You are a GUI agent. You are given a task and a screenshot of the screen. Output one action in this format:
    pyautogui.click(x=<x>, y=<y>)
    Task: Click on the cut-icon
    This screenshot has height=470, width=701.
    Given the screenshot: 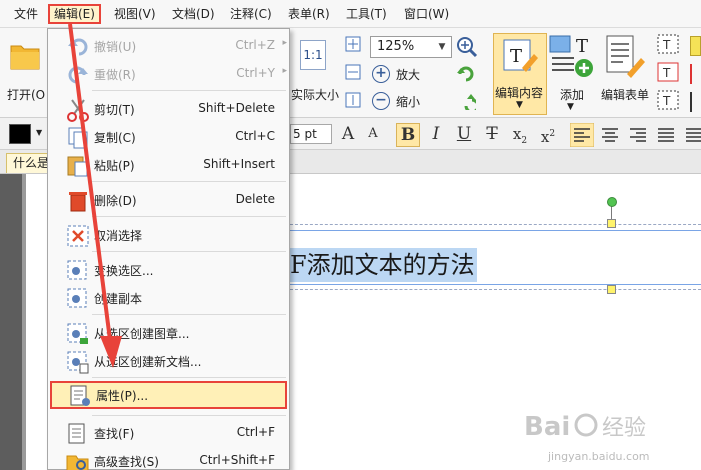 What is the action you would take?
    pyautogui.click(x=78, y=110)
    